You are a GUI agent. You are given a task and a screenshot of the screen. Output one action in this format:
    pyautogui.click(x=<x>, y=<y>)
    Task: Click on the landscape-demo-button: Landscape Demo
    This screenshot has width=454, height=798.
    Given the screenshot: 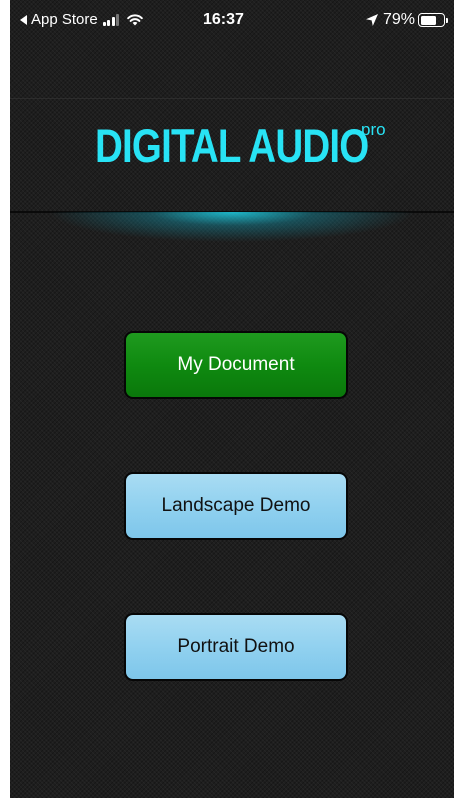 What is the action you would take?
    pyautogui.click(x=236, y=506)
    